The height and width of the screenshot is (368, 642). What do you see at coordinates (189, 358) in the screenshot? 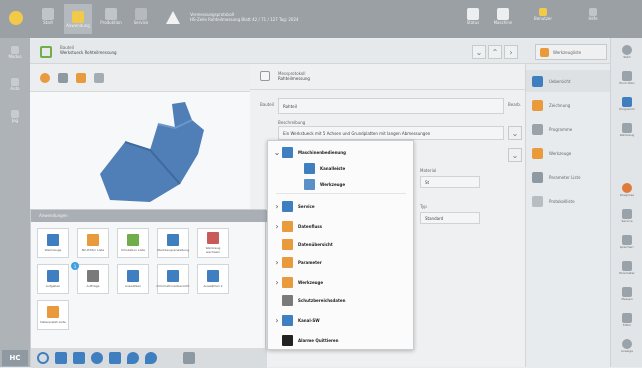
I see `menu-icon` at bounding box center [189, 358].